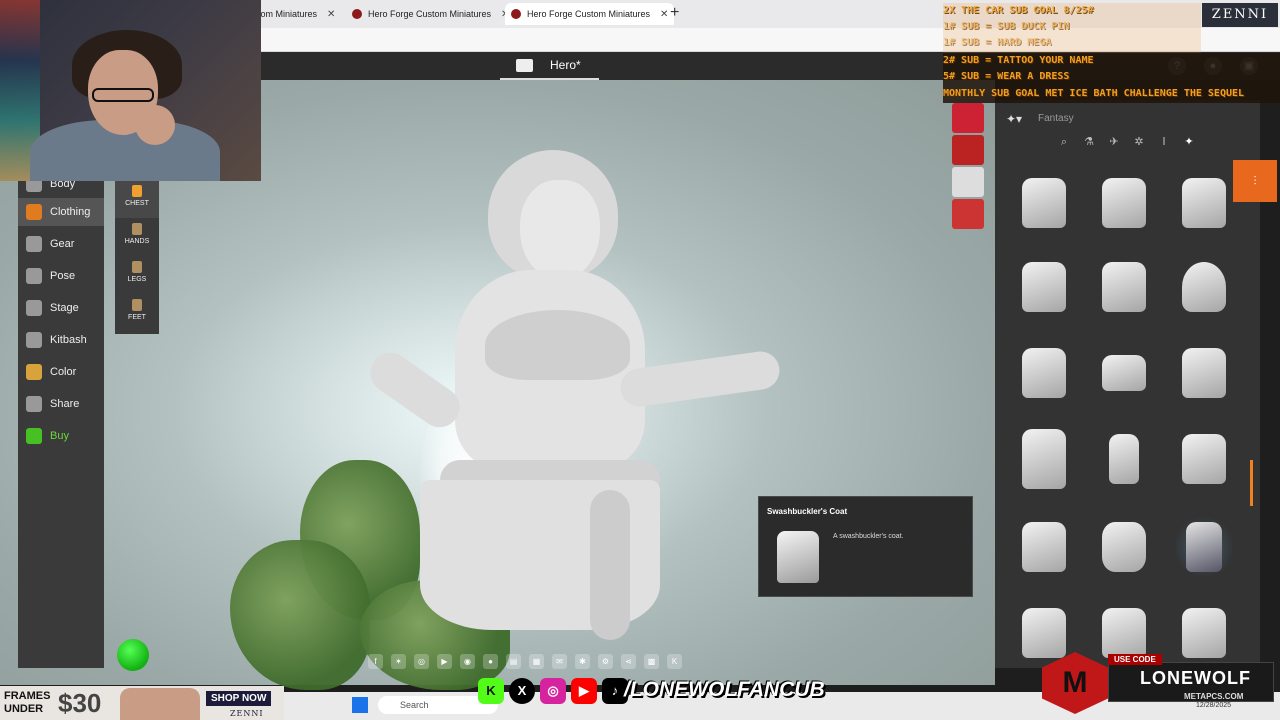  Describe the element at coordinates (490, 661) in the screenshot. I see `reddit-icon: ●` at that location.